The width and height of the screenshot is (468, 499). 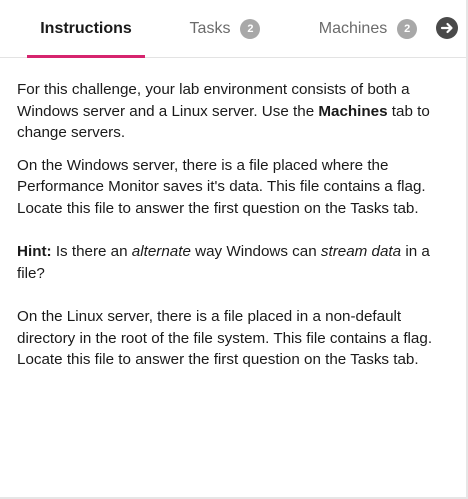 I want to click on hint-label: Hint:, so click(x=34, y=251).